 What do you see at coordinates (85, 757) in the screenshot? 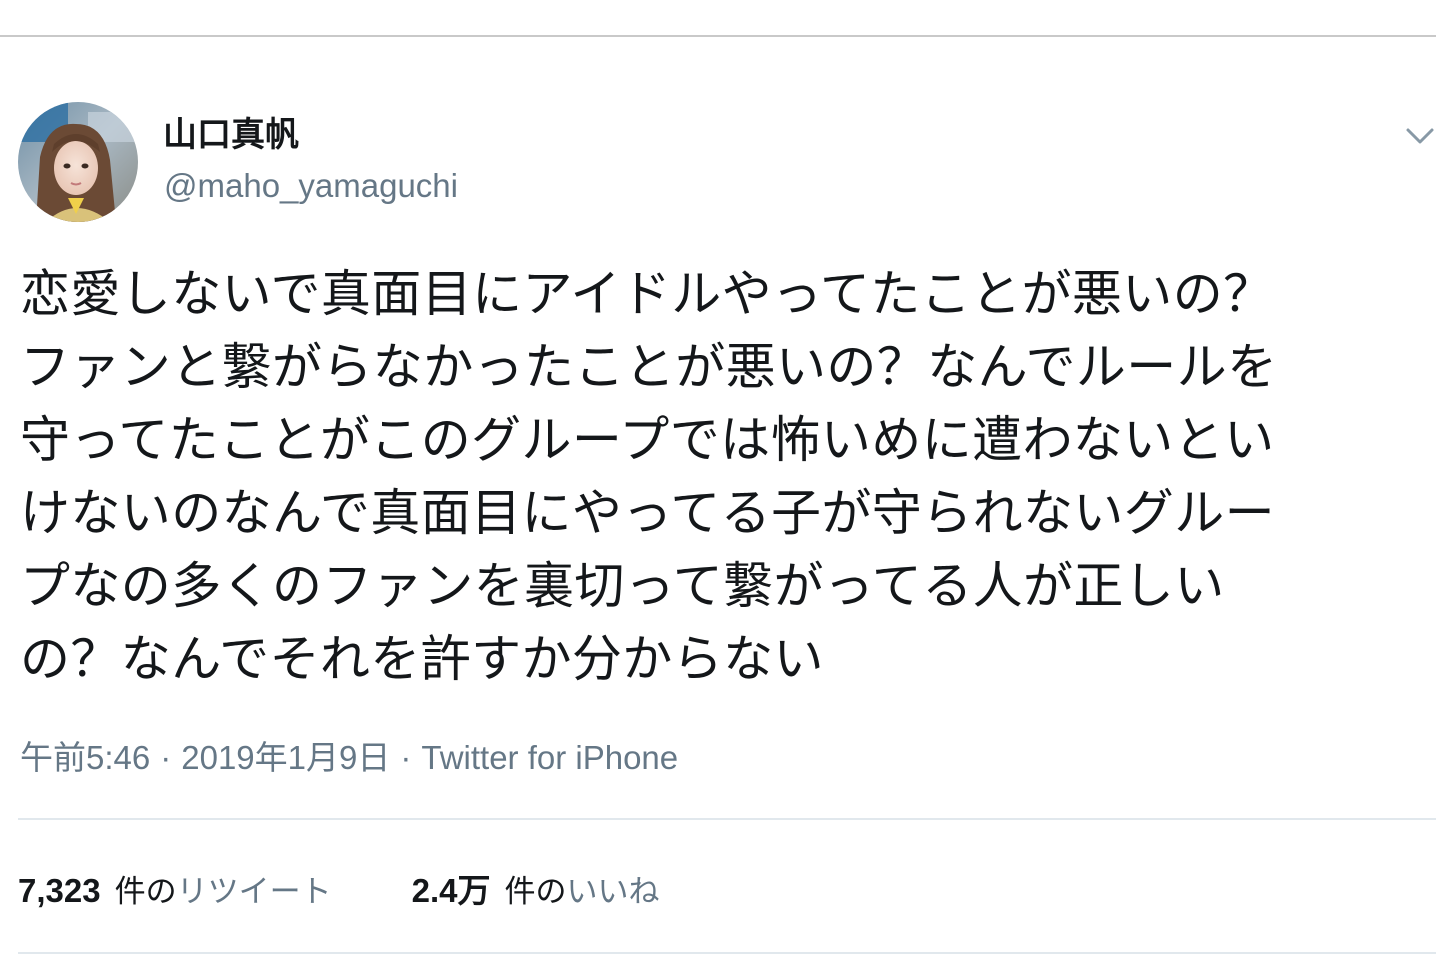
I see `tweet-time: 午前5:46` at bounding box center [85, 757].